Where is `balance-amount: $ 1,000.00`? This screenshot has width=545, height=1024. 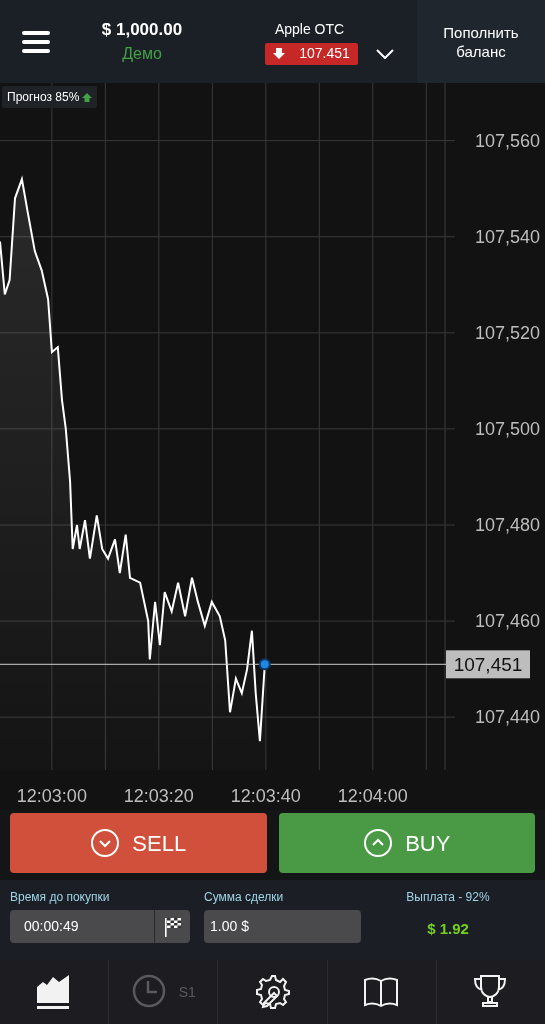
balance-amount: $ 1,000.00 is located at coordinates (142, 29).